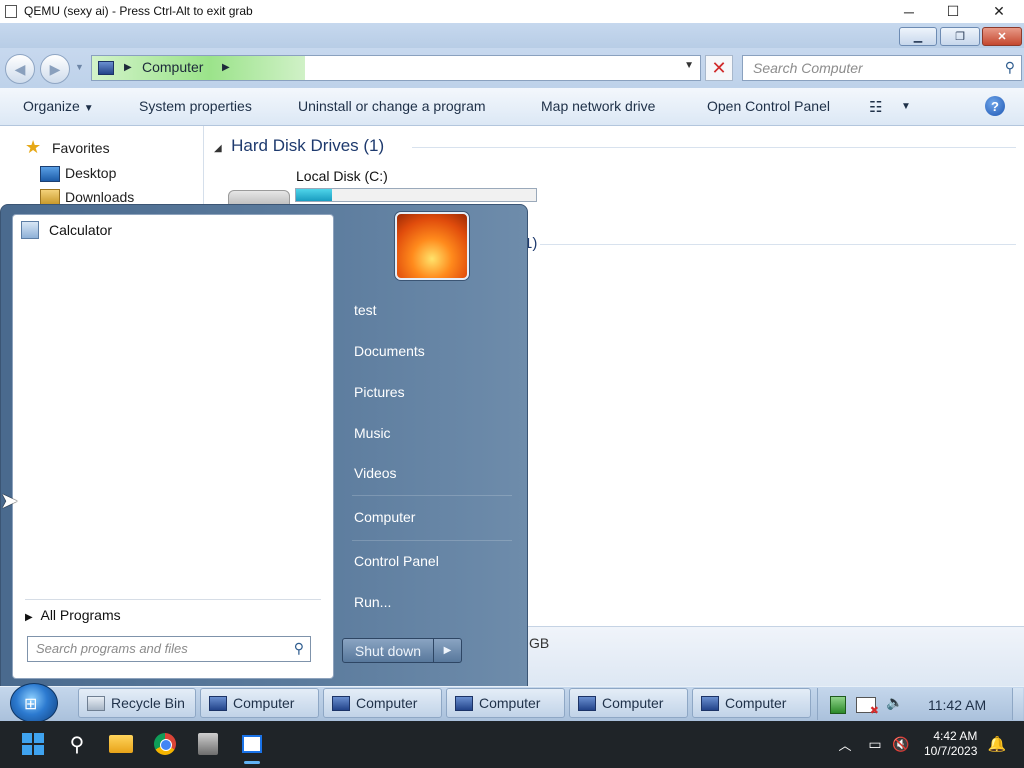  What do you see at coordinates (342, 176) in the screenshot?
I see `local-disk-label: Local Disk (C:)` at bounding box center [342, 176].